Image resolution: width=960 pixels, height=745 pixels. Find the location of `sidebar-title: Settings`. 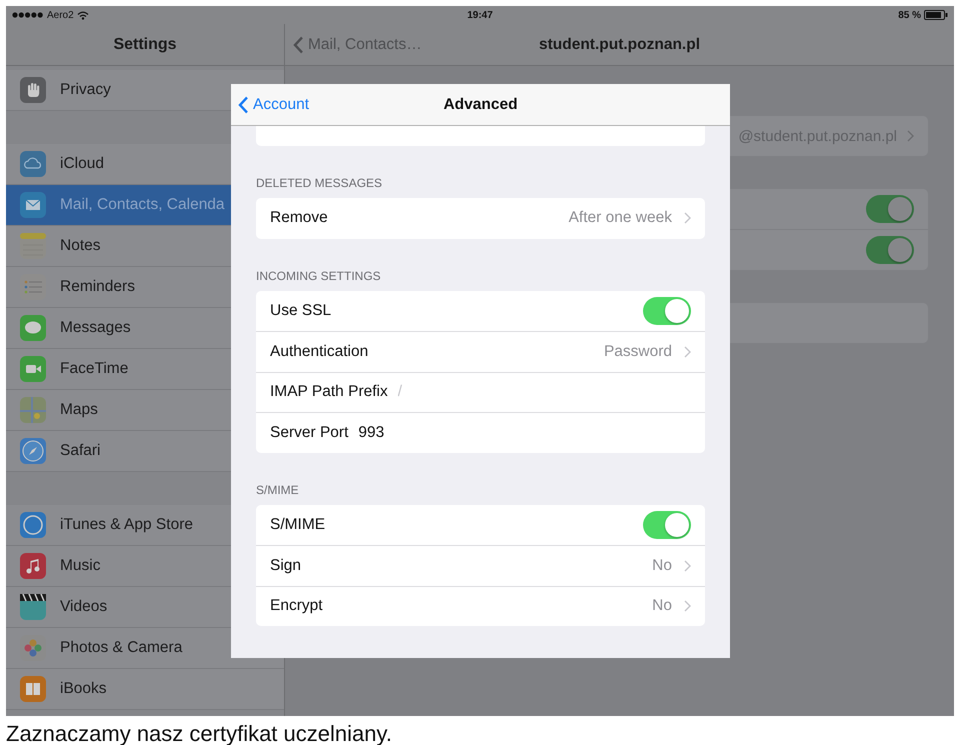

sidebar-title: Settings is located at coordinates (145, 45).